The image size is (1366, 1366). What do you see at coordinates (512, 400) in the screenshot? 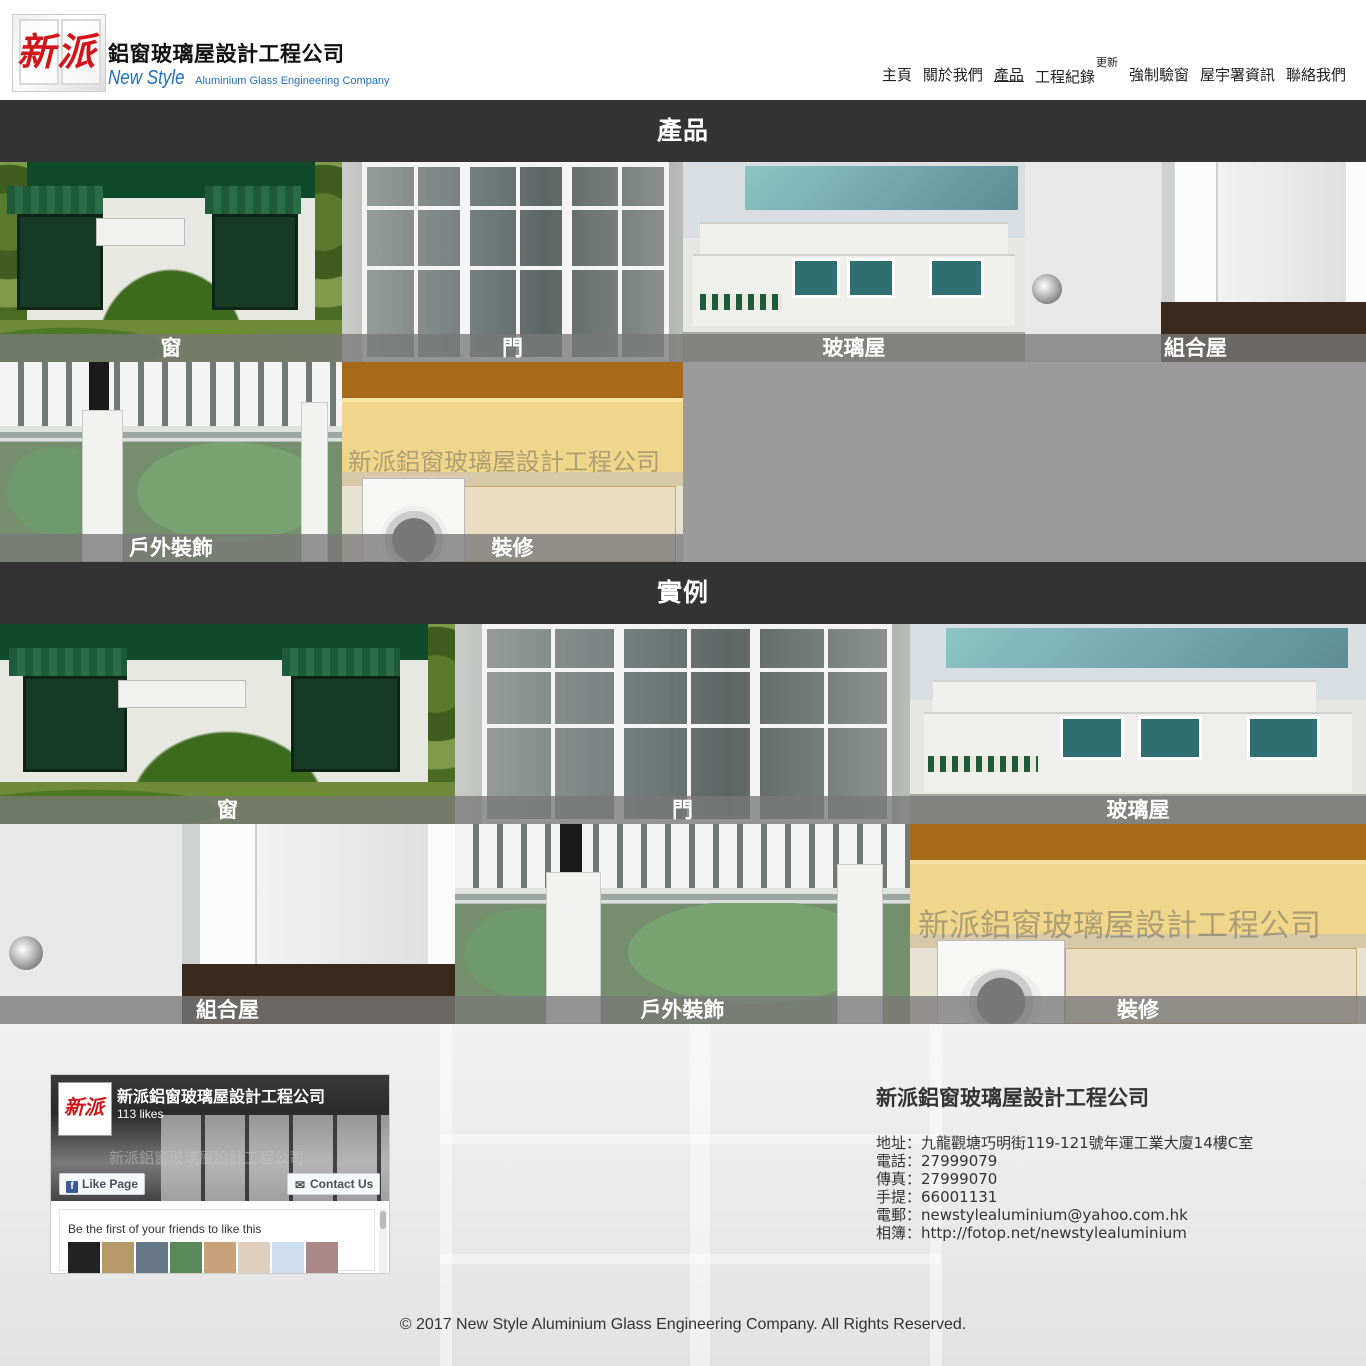
I see `under-cabinet-light` at bounding box center [512, 400].